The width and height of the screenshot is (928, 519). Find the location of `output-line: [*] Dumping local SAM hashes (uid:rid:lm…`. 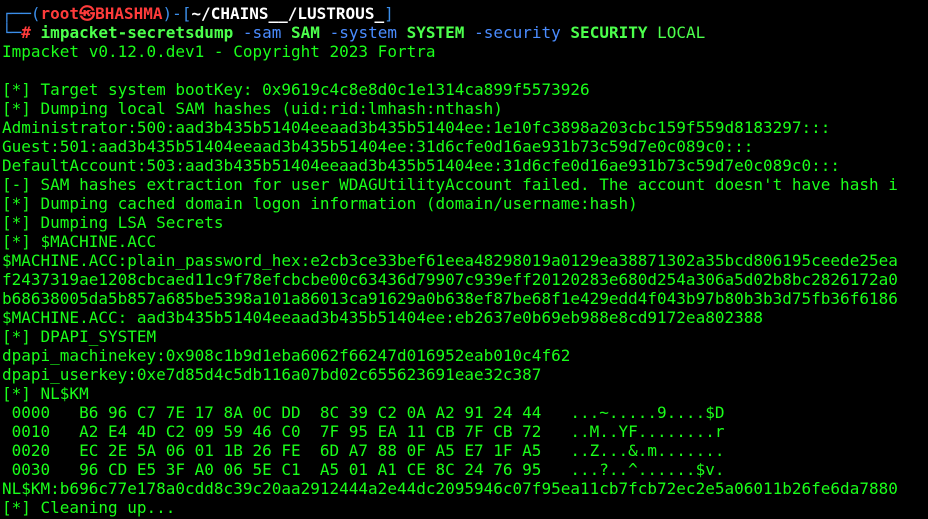

output-line: [*] Dumping local SAM hashes (uid:rid:lm… is located at coordinates (252, 108).